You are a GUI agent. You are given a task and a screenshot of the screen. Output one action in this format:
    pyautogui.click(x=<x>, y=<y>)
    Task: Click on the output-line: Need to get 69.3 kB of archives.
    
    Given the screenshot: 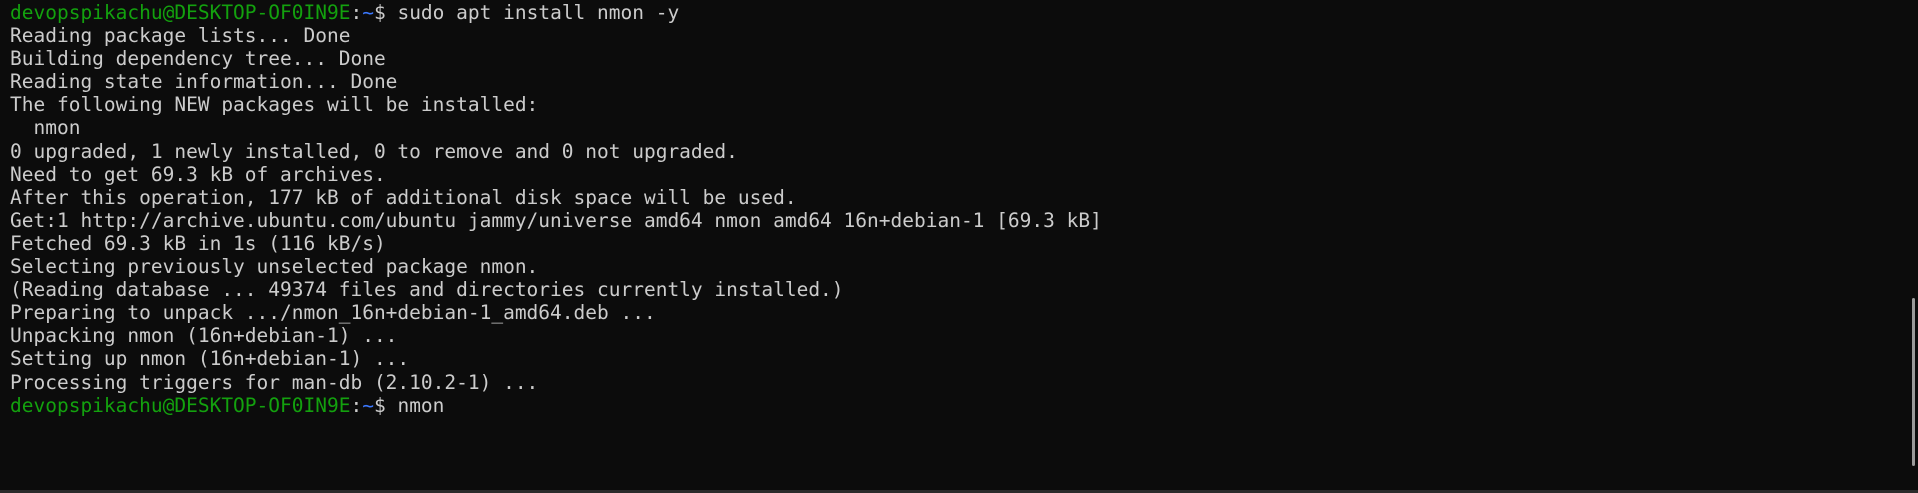 What is the action you would take?
    pyautogui.click(x=198, y=174)
    